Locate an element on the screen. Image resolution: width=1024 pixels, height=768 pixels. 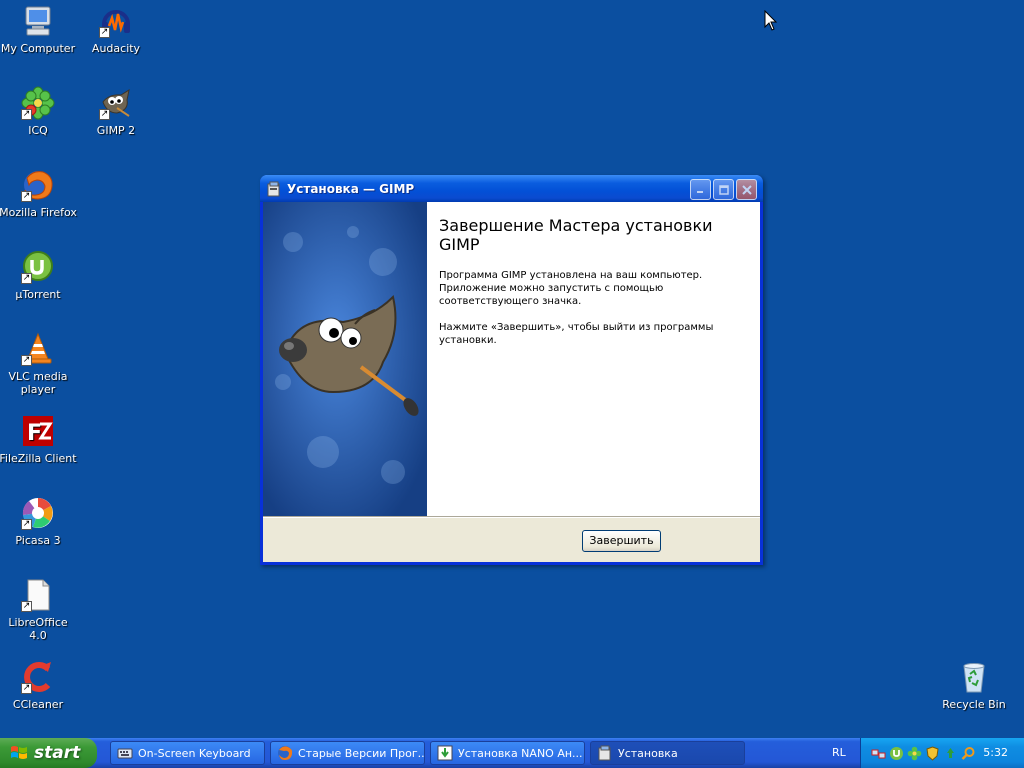
svg-text: F is located at coordinates (34, 433).